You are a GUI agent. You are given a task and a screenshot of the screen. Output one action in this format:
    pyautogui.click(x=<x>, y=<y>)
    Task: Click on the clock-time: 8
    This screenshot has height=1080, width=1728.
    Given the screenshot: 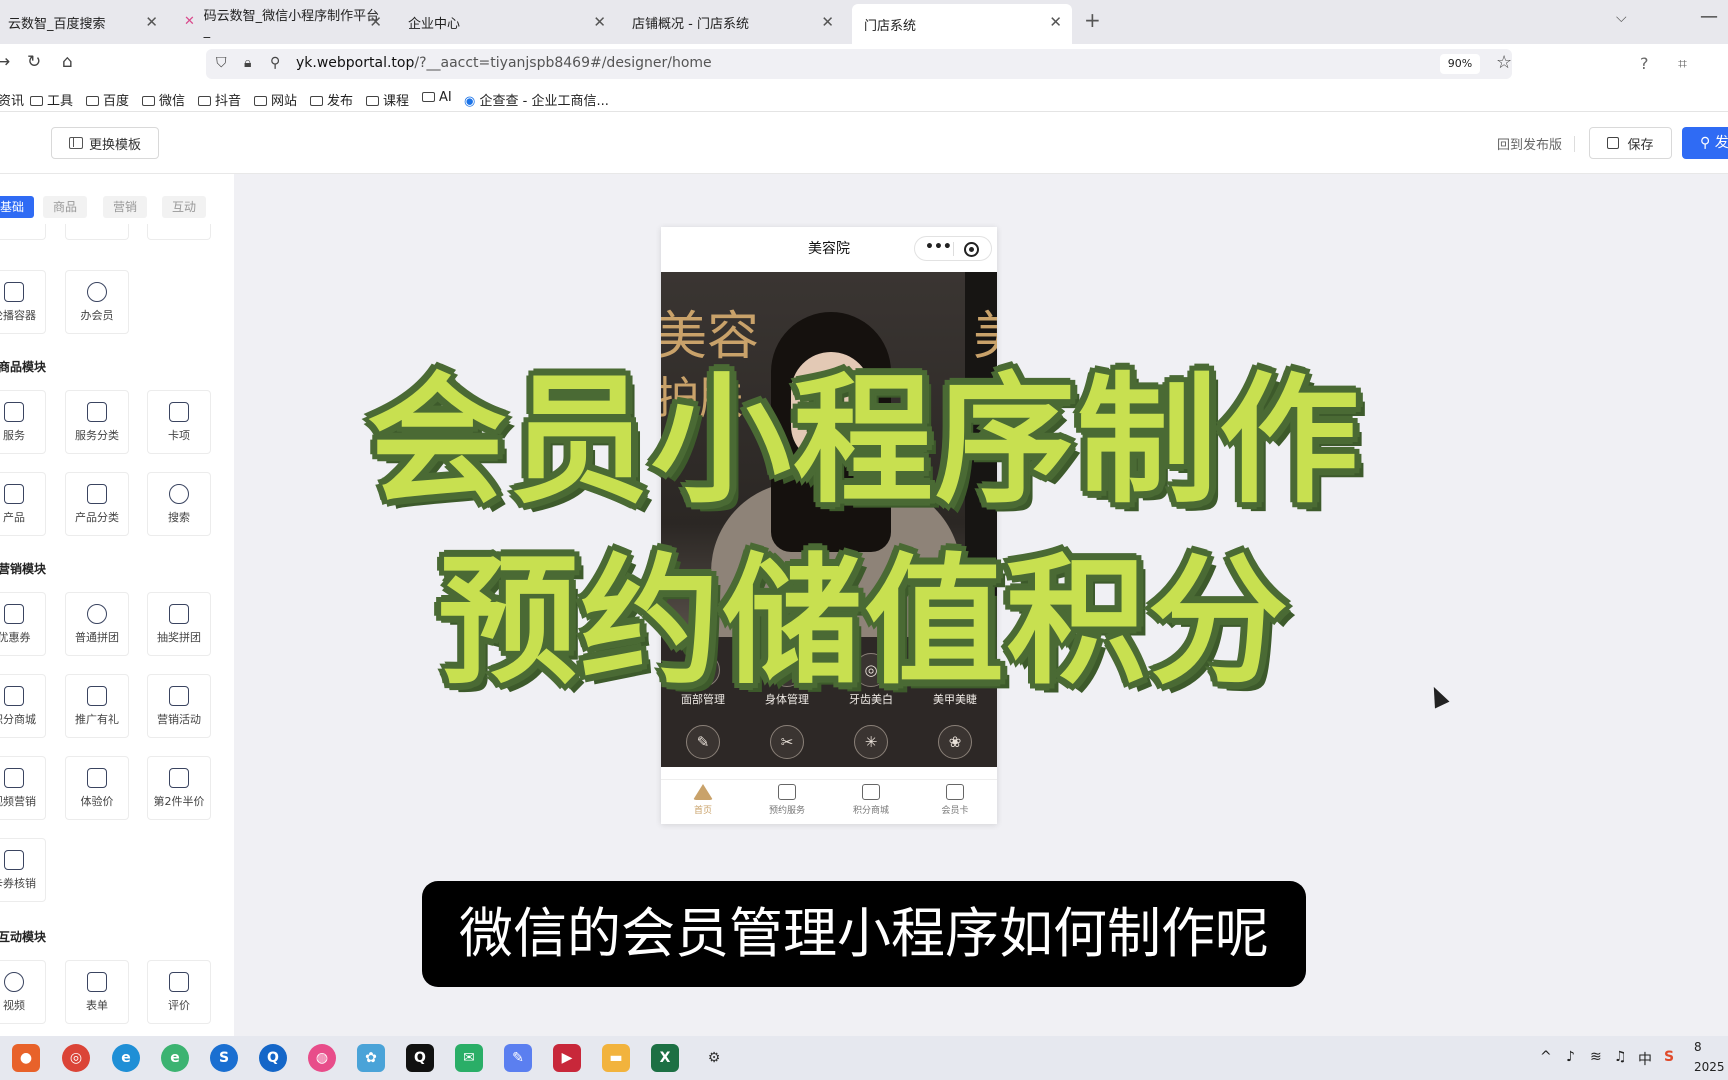 What is the action you would take?
    pyautogui.click(x=1698, y=1047)
    